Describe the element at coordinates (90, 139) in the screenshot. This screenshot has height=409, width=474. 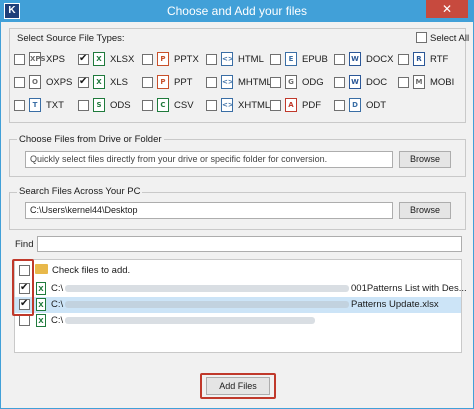
I see `drive-group-label: Choose Files from Drive or Folder` at that location.